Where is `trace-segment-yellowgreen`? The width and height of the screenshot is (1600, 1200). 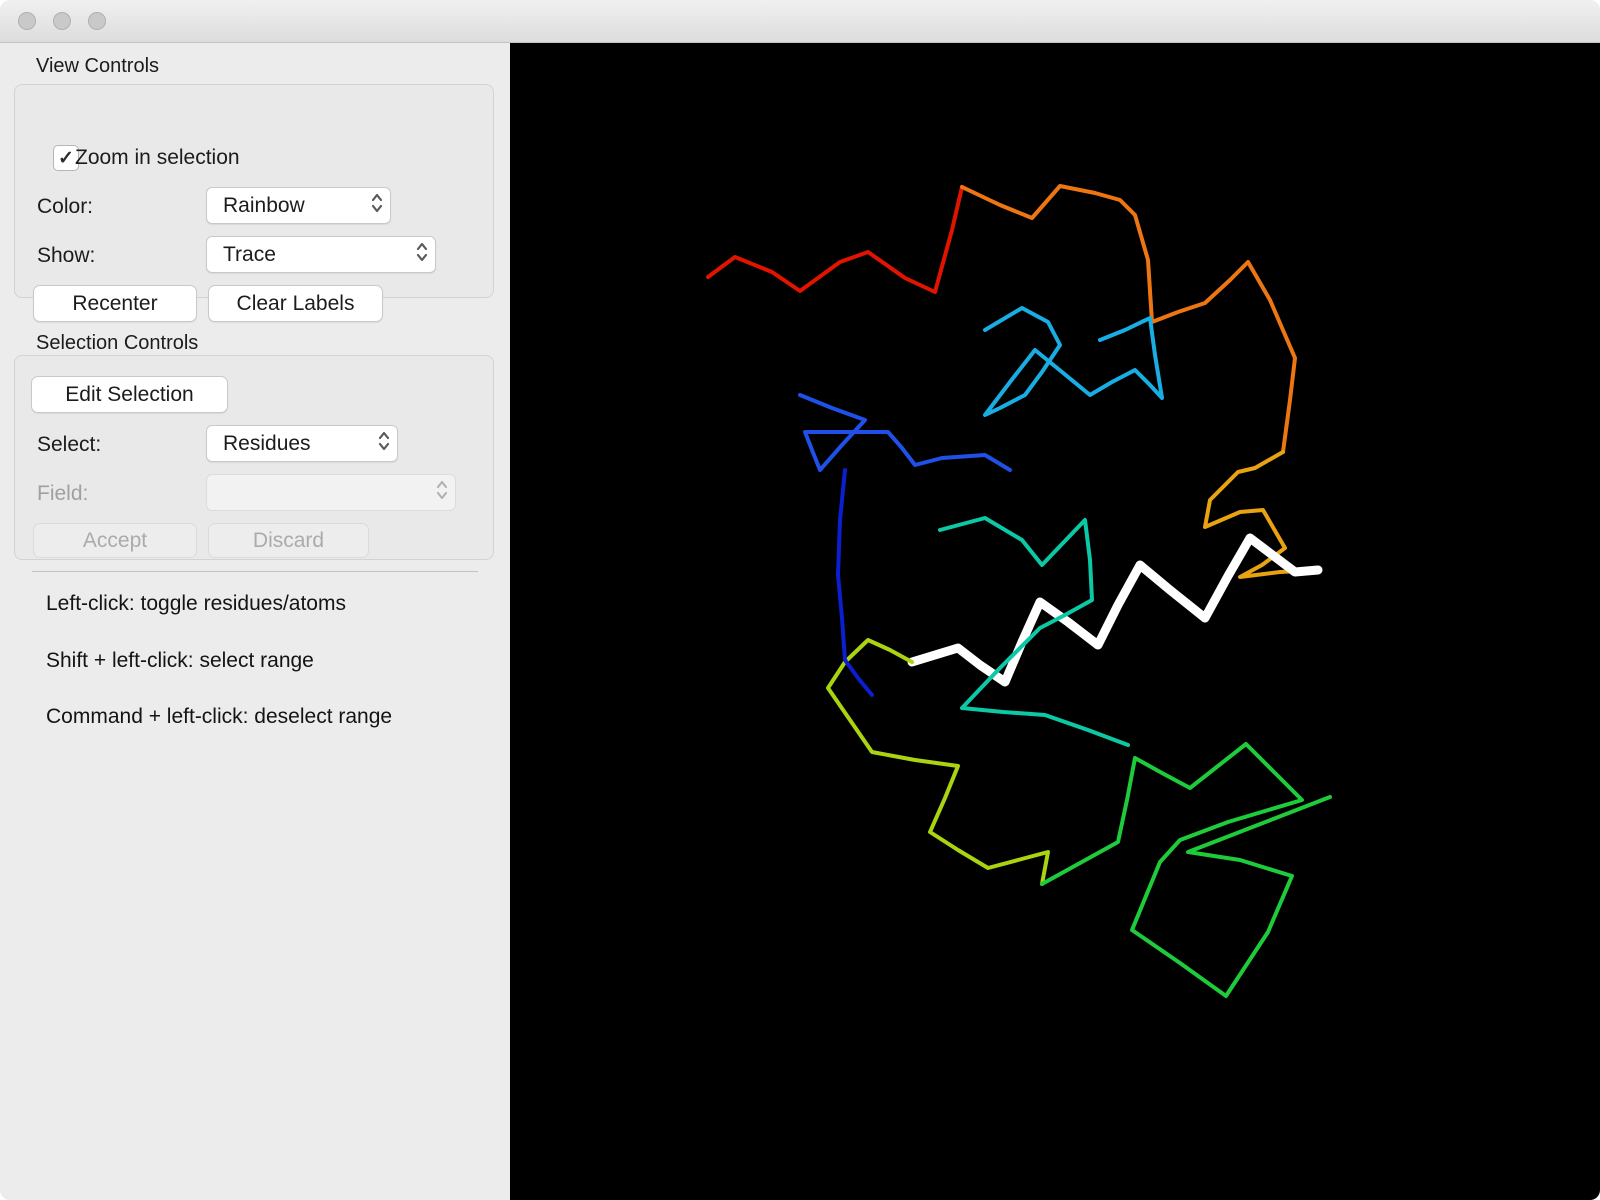 trace-segment-yellowgreen is located at coordinates (938, 762).